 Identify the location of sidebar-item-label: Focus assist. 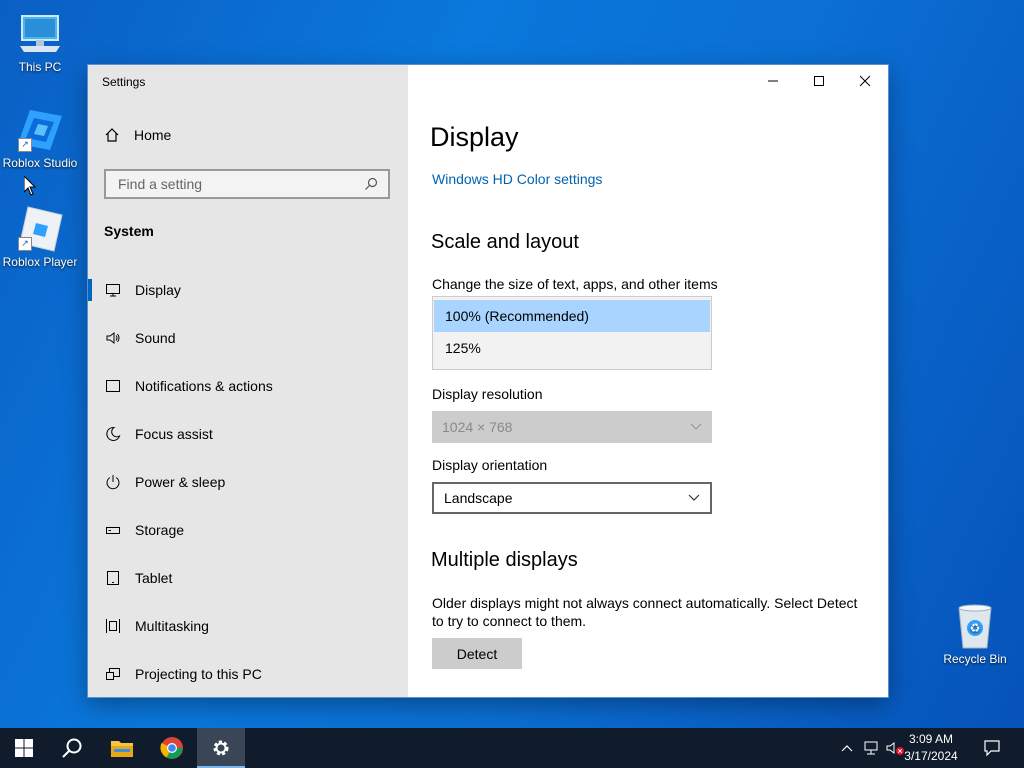
(174, 434).